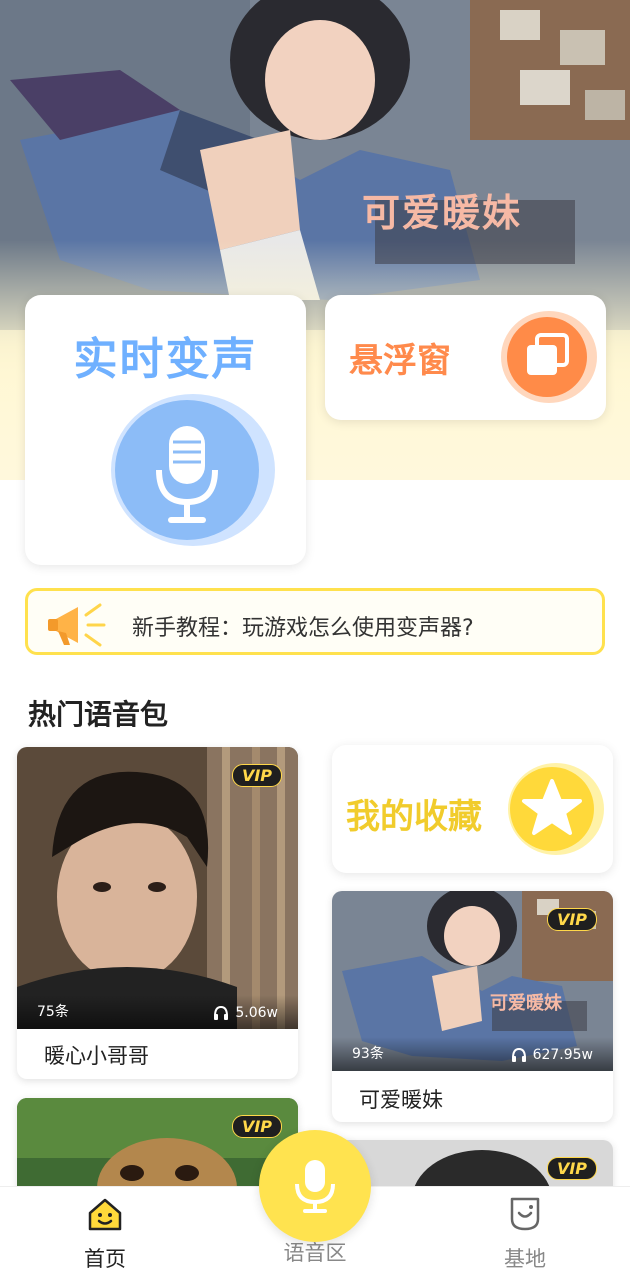  I want to click on my-favorites-card: 我的收藏, so click(472, 809).